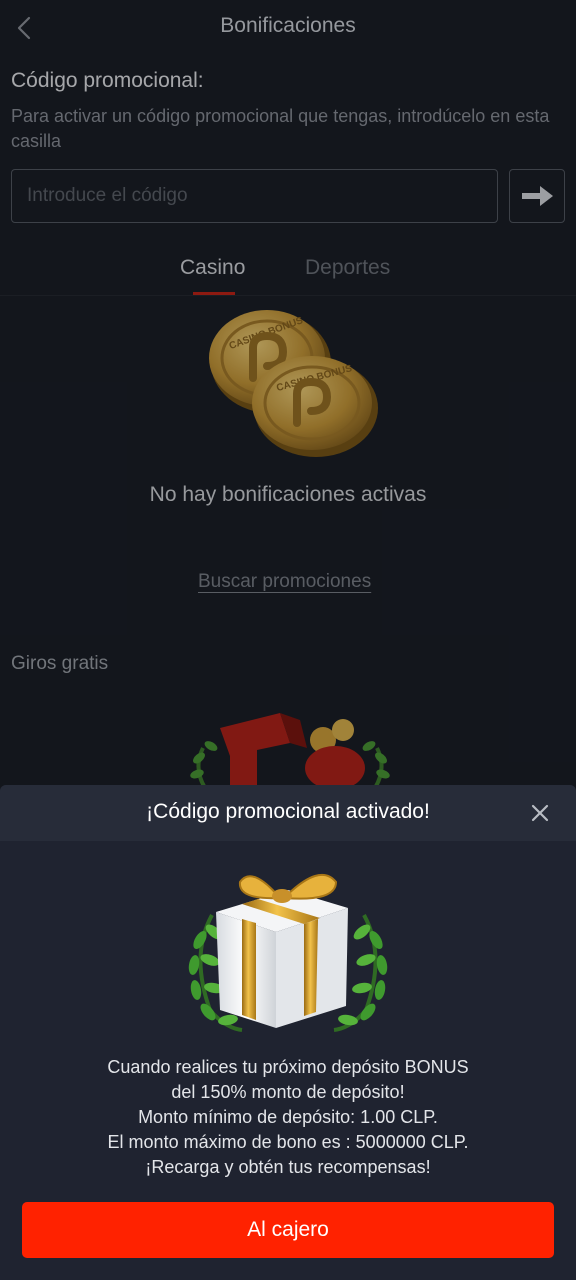 This screenshot has width=576, height=1280. Describe the element at coordinates (288, 952) in the screenshot. I see `gift-icon` at that location.